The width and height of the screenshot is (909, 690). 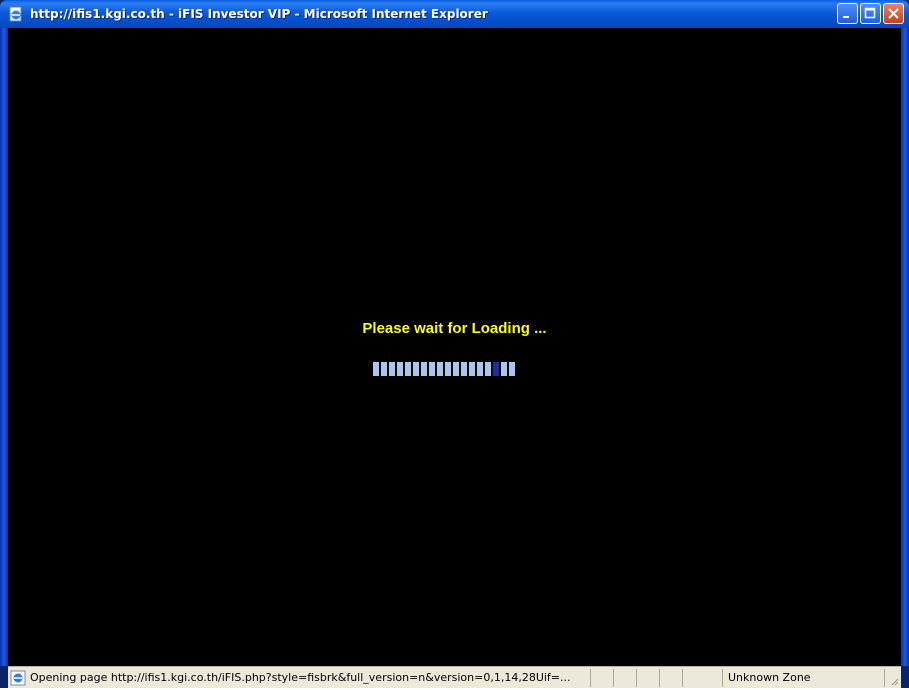 I want to click on close-icon, so click(x=893, y=13).